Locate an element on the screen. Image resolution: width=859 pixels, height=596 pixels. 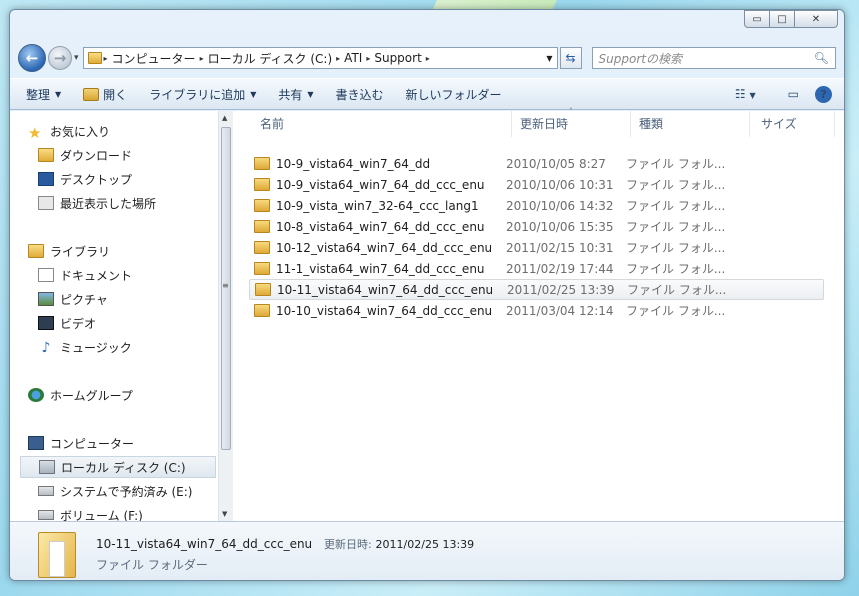
music-icon: ♪ is located at coordinates (46, 348).